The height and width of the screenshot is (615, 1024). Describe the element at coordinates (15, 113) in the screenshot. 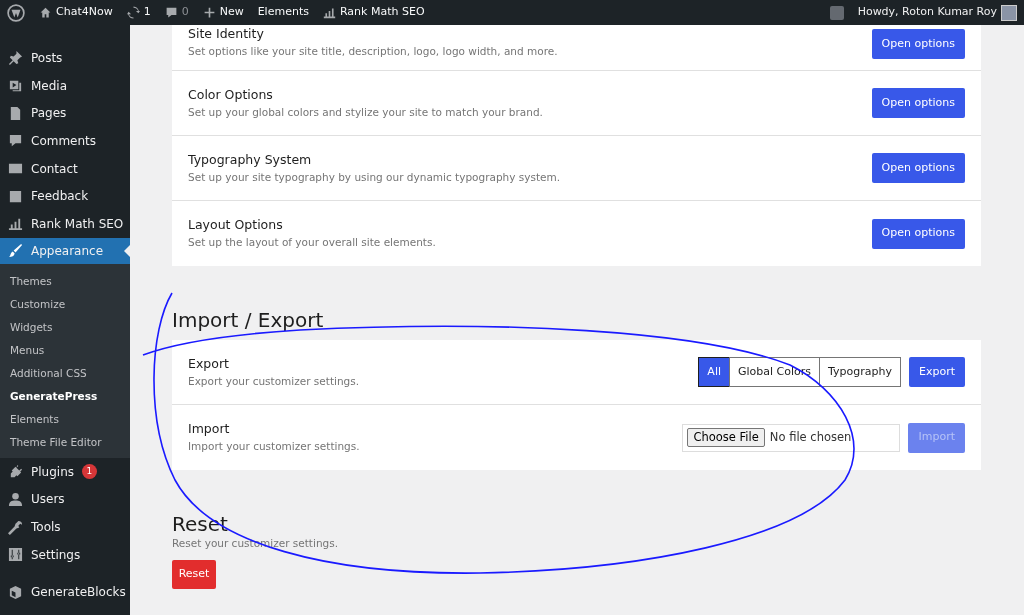

I see `page-icon` at that location.